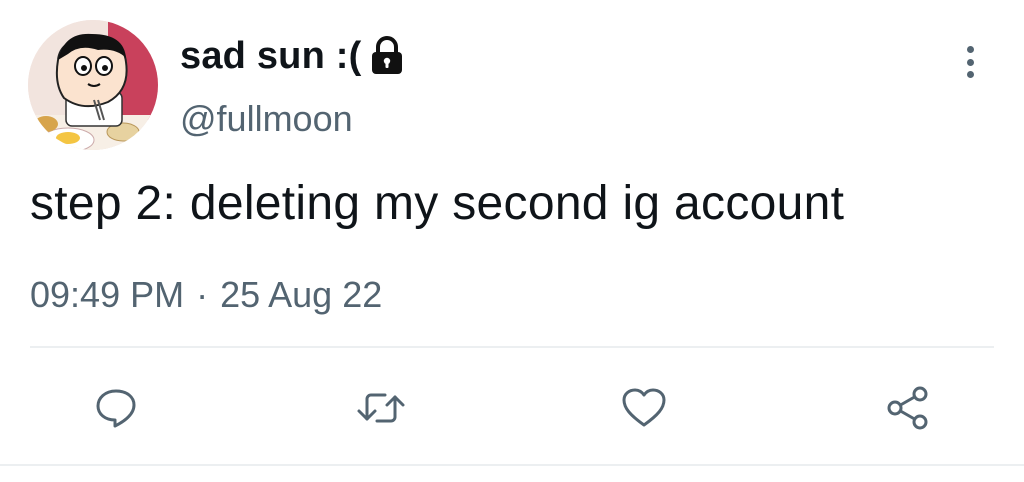  Describe the element at coordinates (970, 49) in the screenshot. I see `more-vertical-icon` at that location.